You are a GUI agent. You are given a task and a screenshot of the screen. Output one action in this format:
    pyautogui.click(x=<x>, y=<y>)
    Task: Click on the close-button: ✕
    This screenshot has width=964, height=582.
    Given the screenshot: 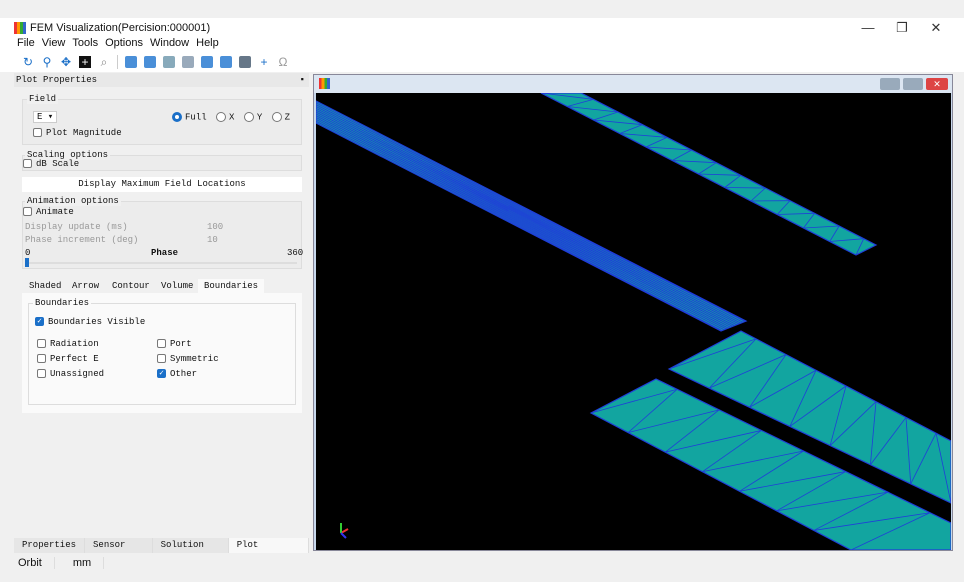 What is the action you would take?
    pyautogui.click(x=936, y=28)
    